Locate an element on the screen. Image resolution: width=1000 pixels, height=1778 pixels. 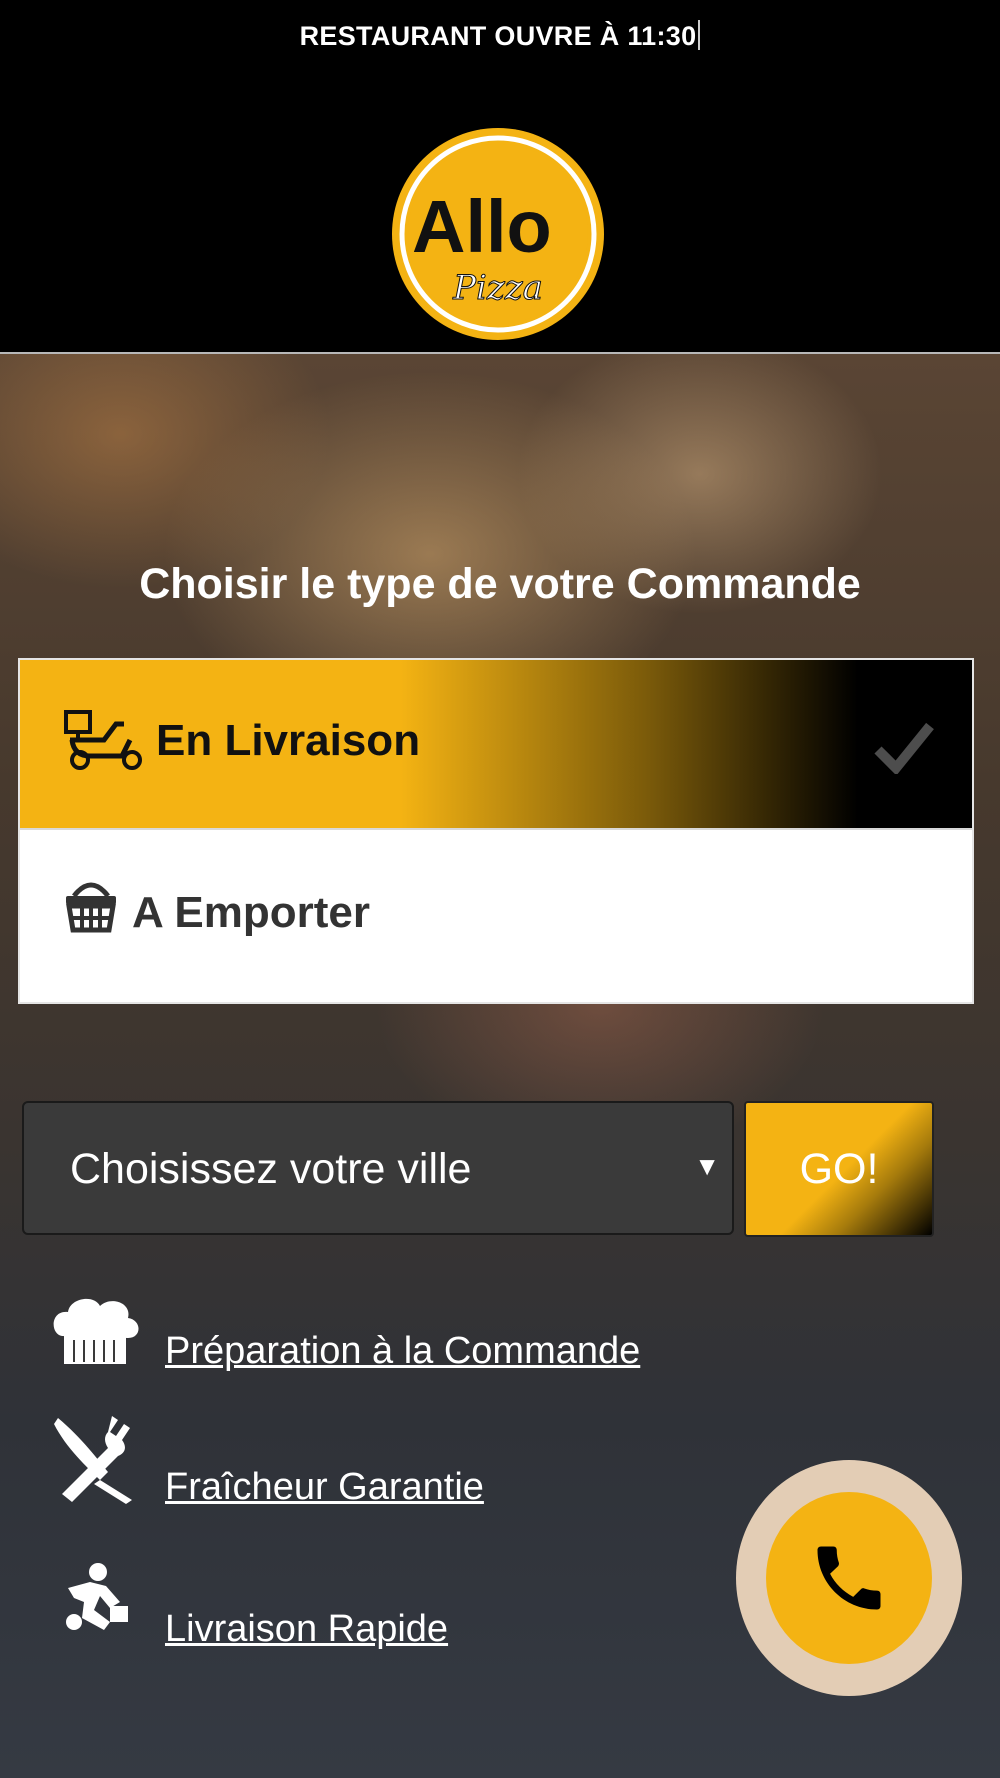
opening-hours-banner: RESTAURANT OUVRE À 11:30 is located at coordinates (500, 36).